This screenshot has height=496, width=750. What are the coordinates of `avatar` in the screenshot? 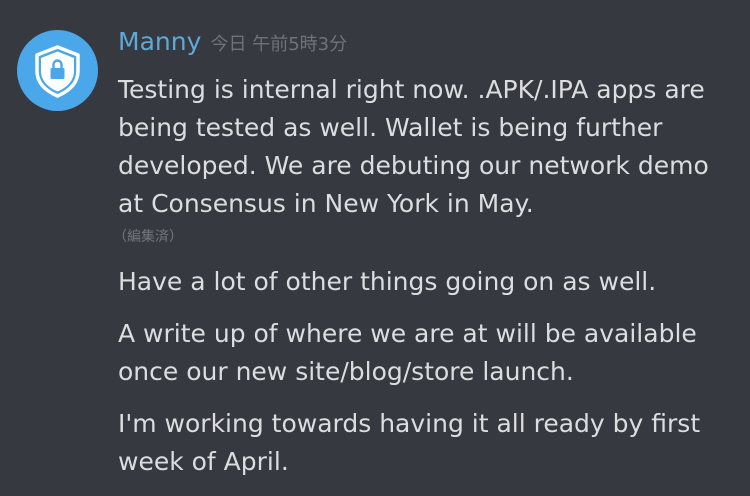 It's located at (57, 70).